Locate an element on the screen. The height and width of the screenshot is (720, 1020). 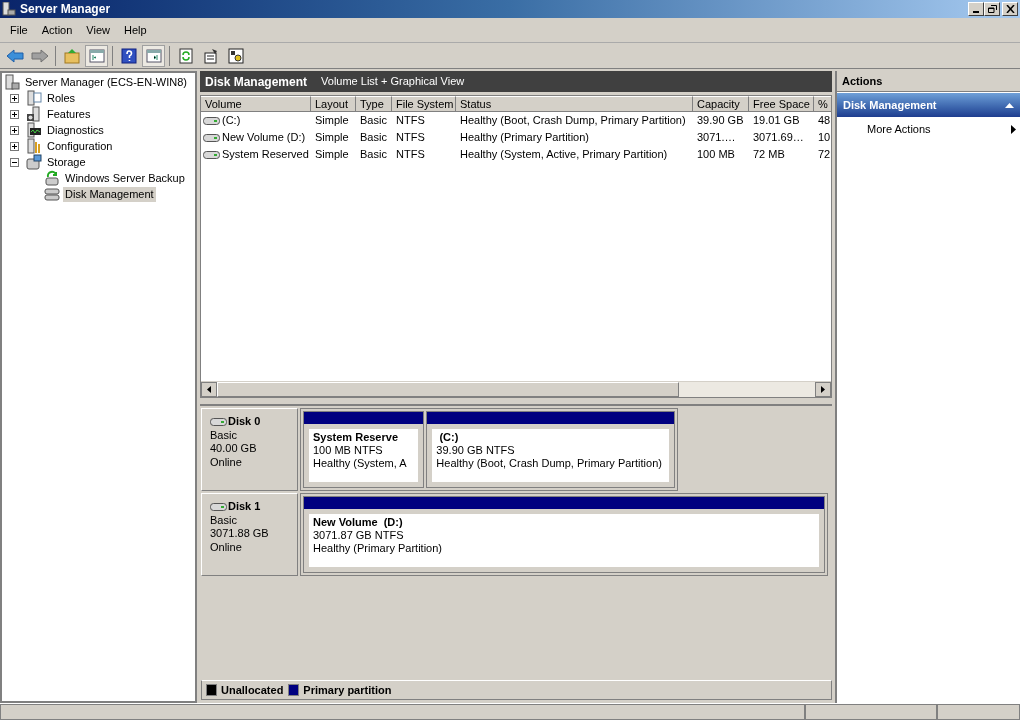
pane-title: Disk Management is located at coordinates (256, 82).